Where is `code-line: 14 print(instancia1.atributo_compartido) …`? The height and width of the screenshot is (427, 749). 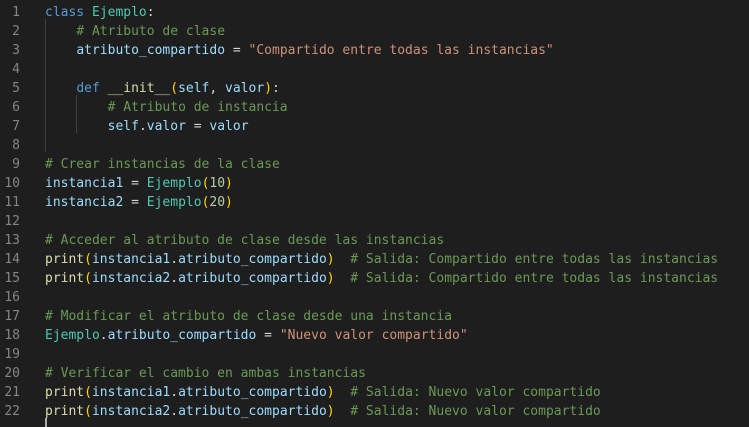
code-line: 14 print(instancia1.atributo_compartido) … is located at coordinates (374, 259).